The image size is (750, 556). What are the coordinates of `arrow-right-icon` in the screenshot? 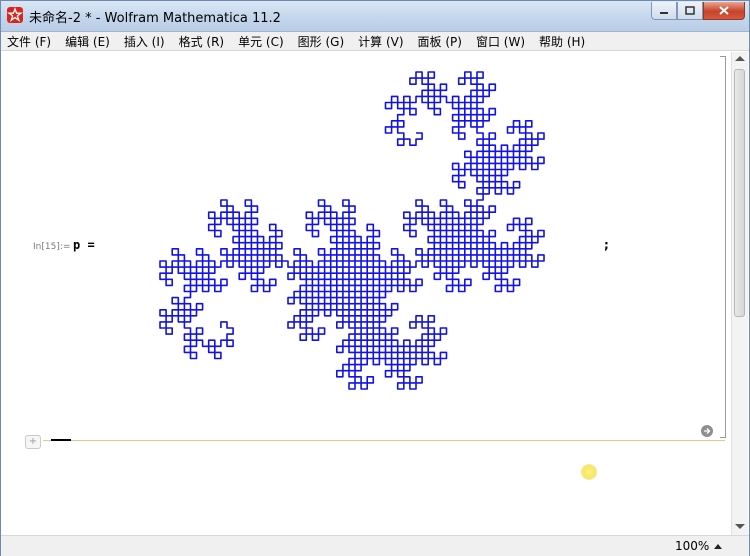 It's located at (707, 431).